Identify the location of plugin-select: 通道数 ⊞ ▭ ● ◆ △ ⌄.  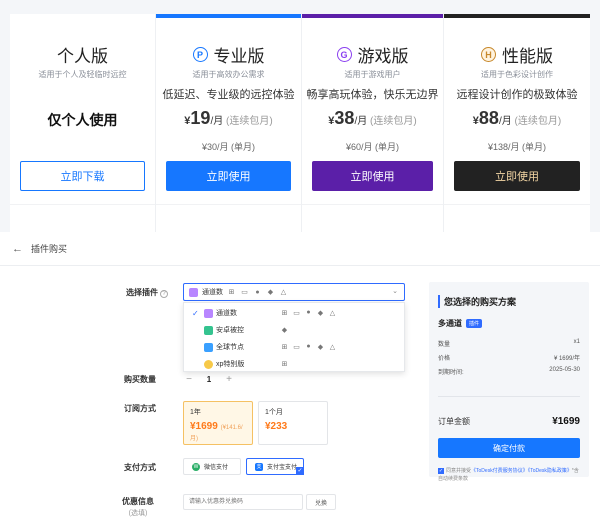
(294, 292).